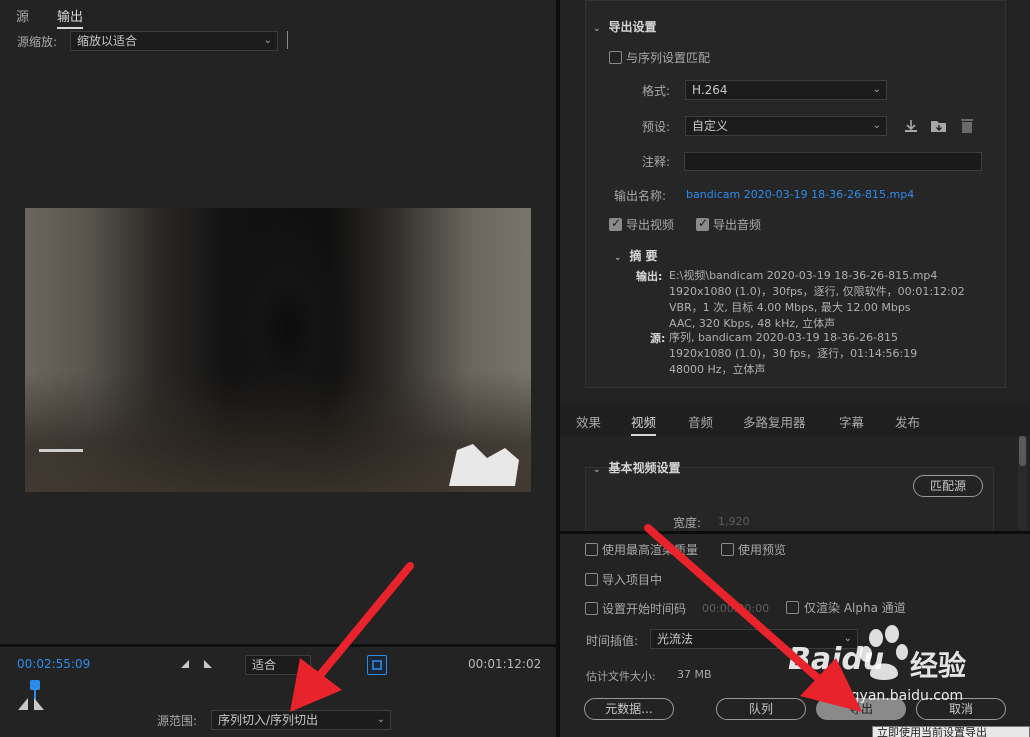  I want to click on tab-publish: 发布, so click(907, 421).